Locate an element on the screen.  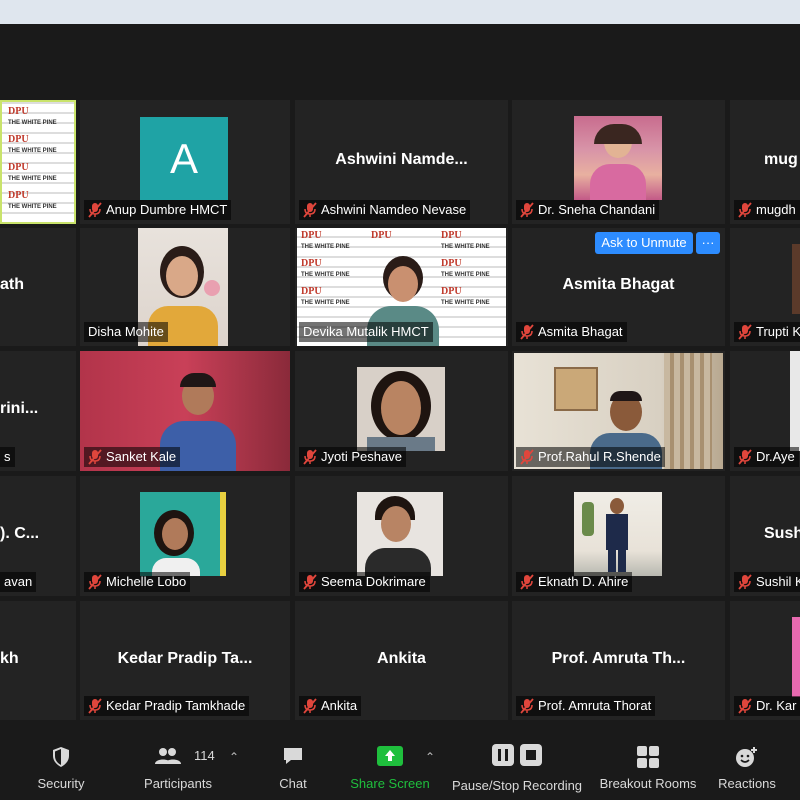
participant-name: Asmita Bhagat is located at coordinates (580, 331).